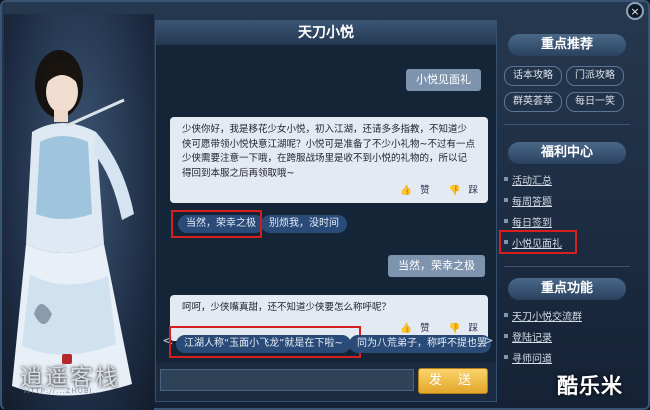  What do you see at coordinates (453, 381) in the screenshot?
I see `send-button: 发 送` at bounding box center [453, 381].